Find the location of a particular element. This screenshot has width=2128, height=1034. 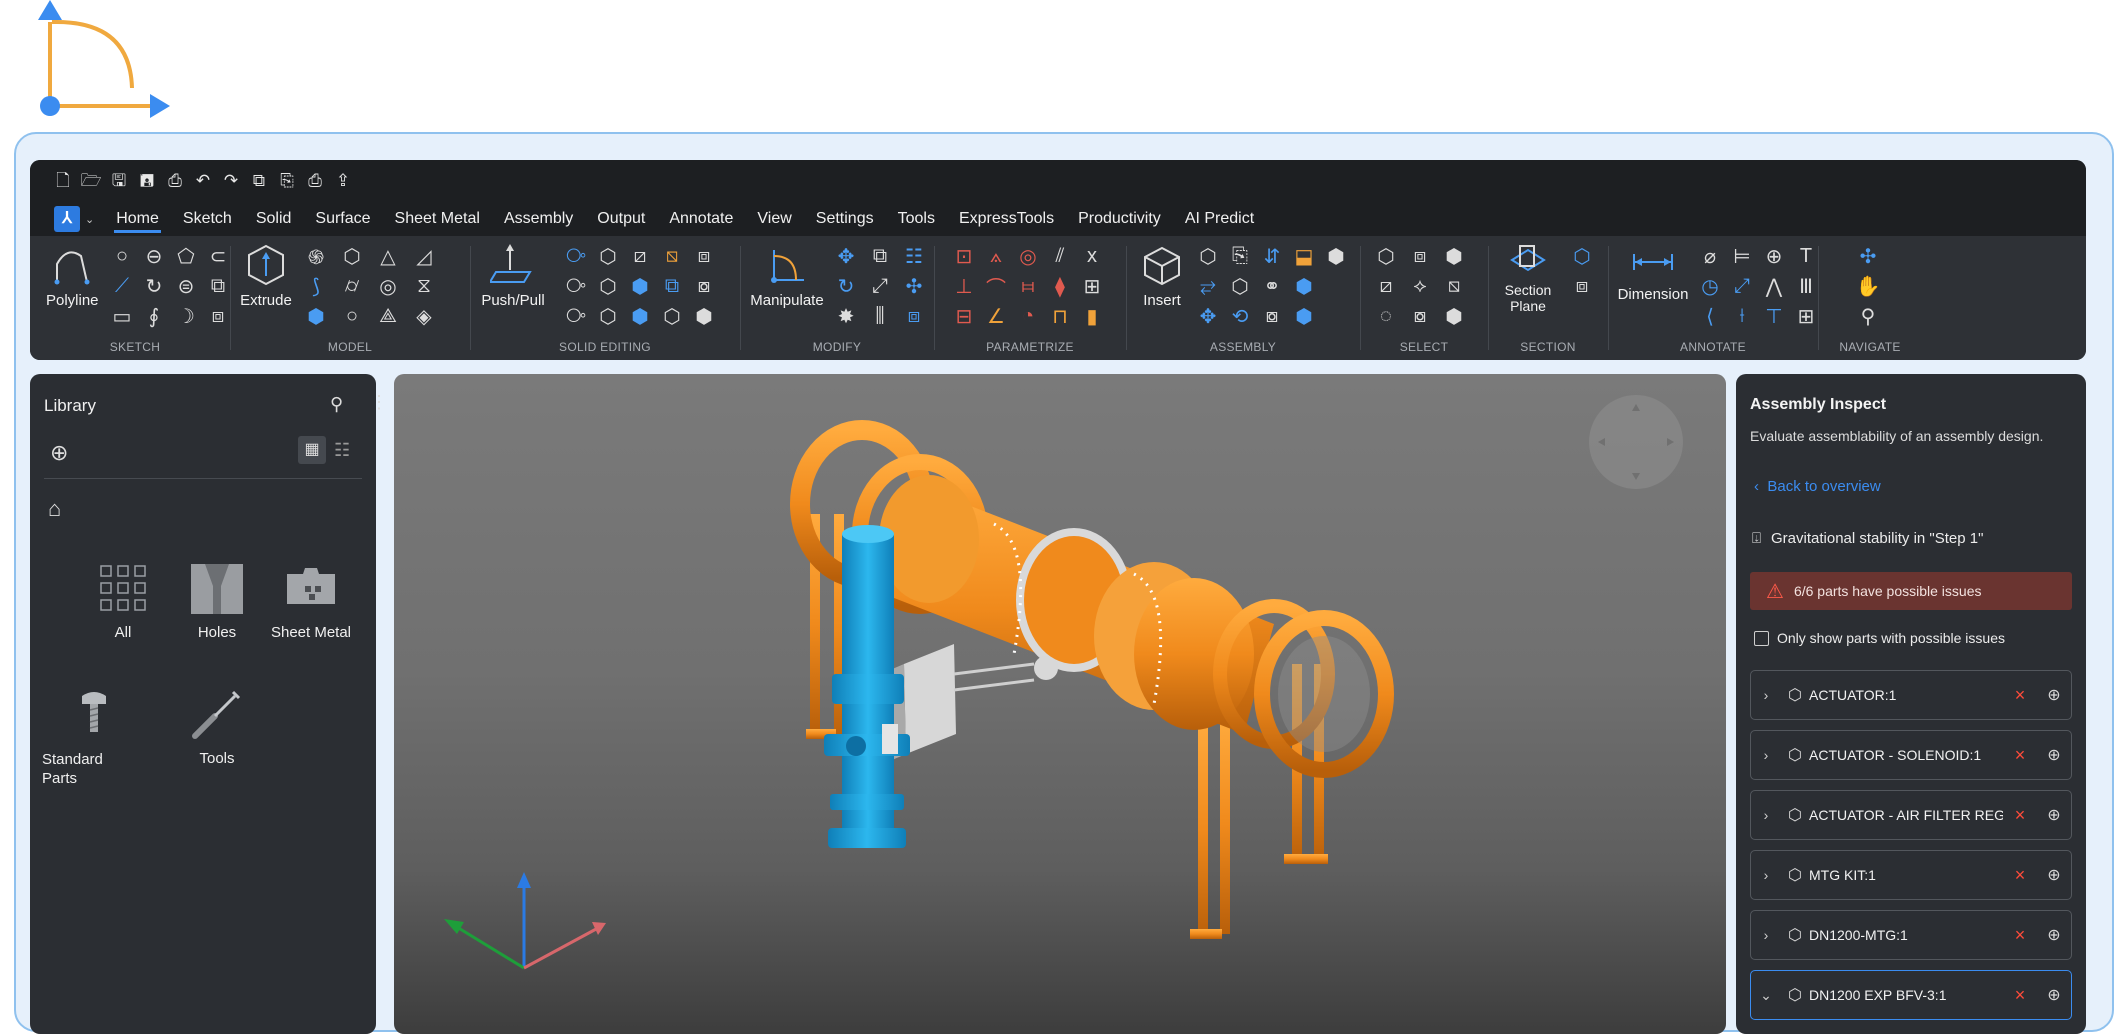

offset-icon: ⧉ is located at coordinates (218, 286).